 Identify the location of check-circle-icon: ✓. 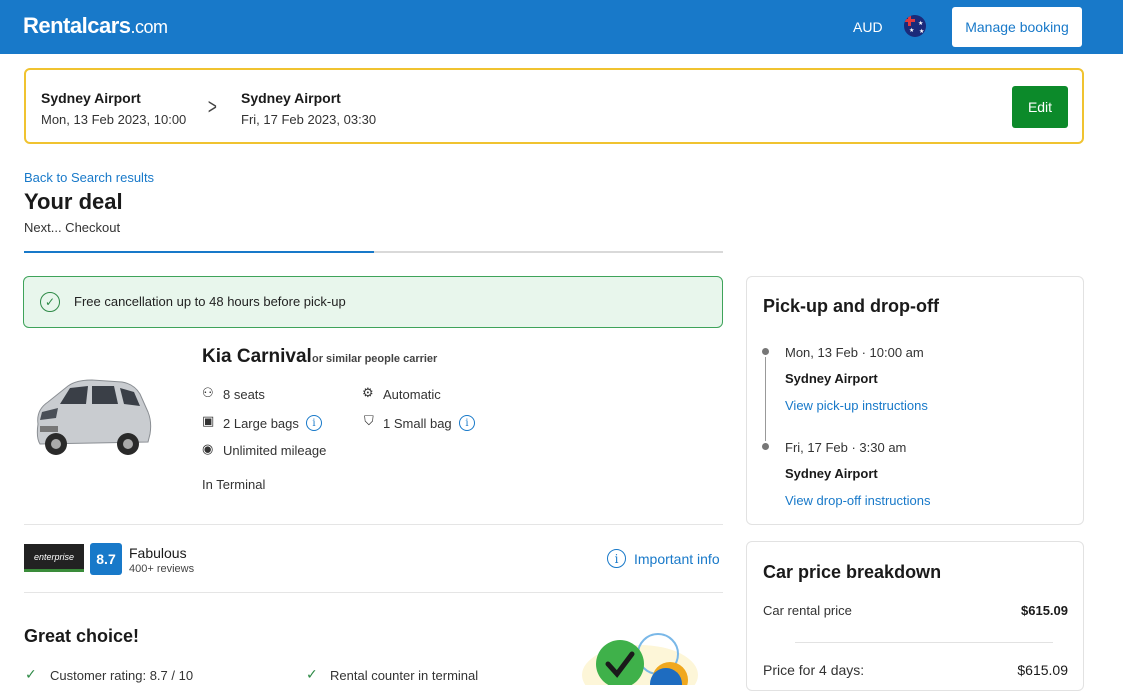
(50, 302).